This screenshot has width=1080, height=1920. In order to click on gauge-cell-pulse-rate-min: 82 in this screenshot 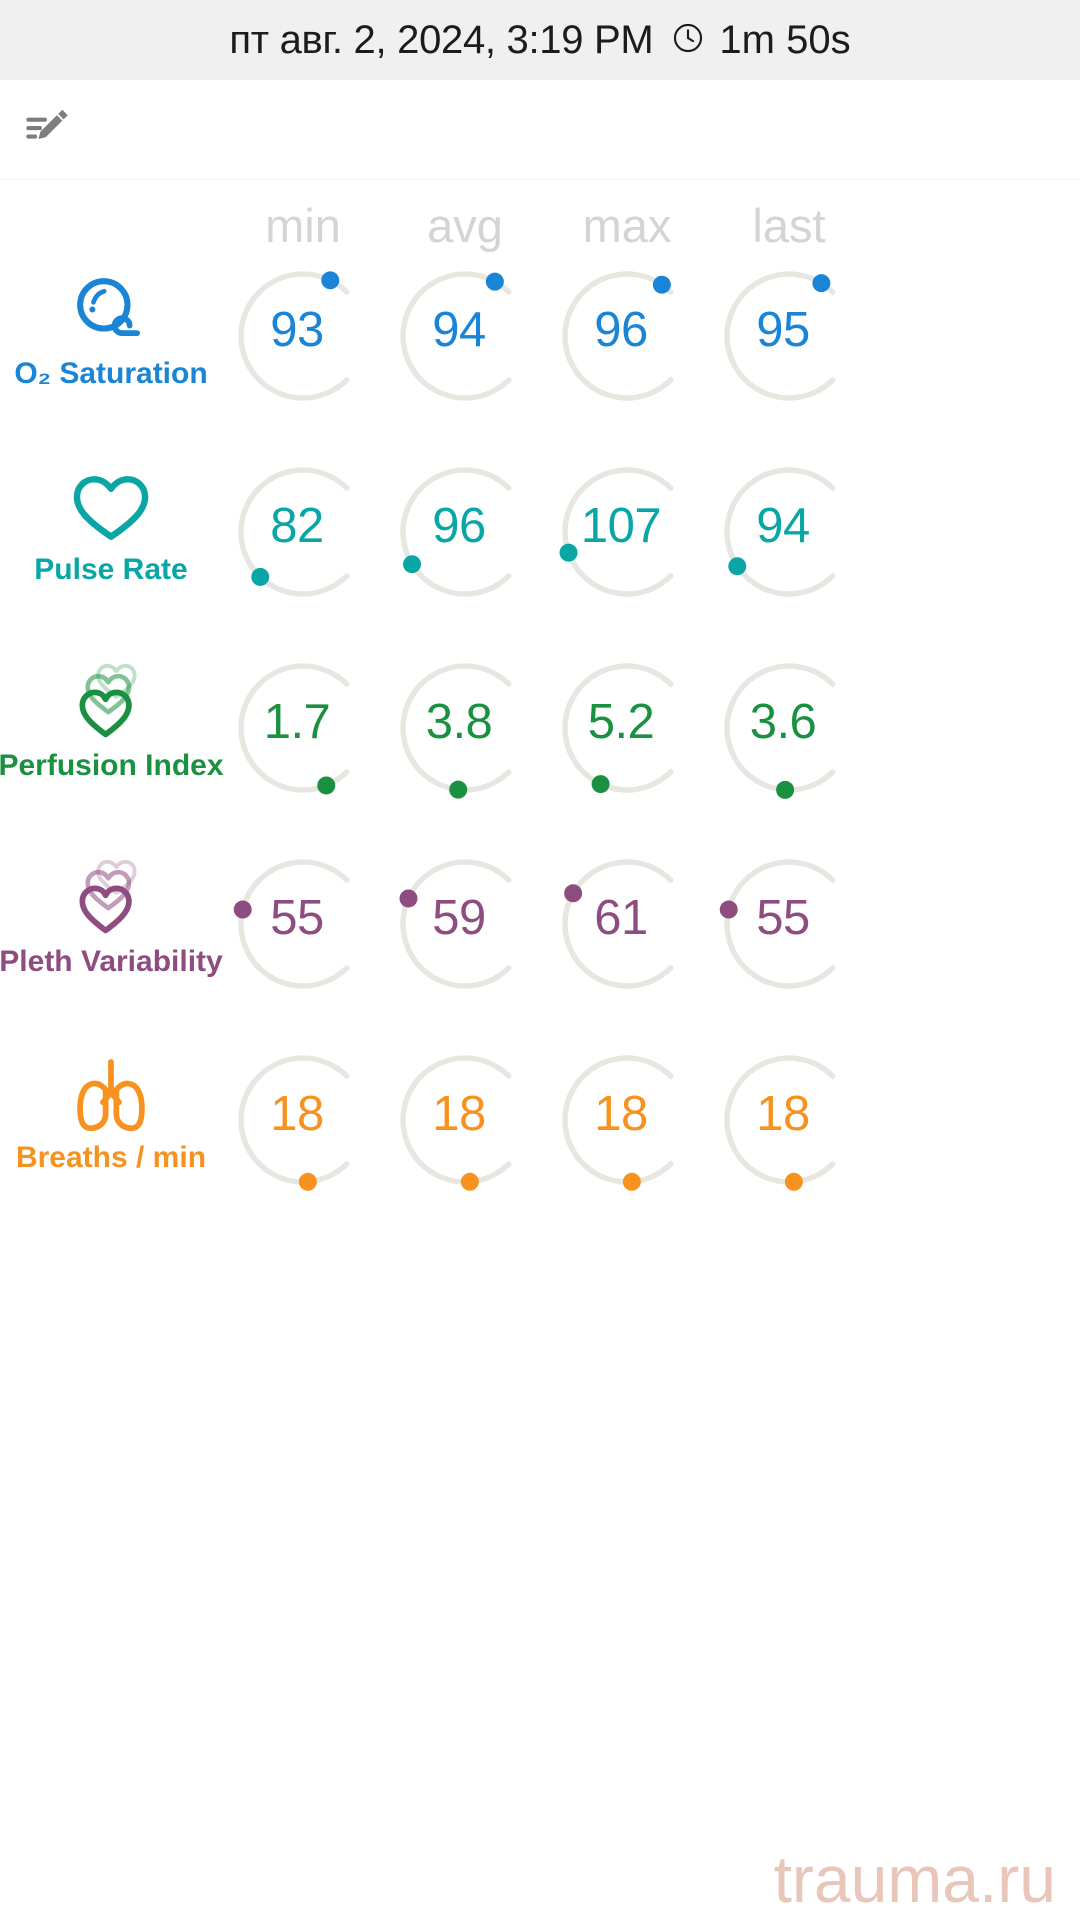, I will do `click(303, 549)`.